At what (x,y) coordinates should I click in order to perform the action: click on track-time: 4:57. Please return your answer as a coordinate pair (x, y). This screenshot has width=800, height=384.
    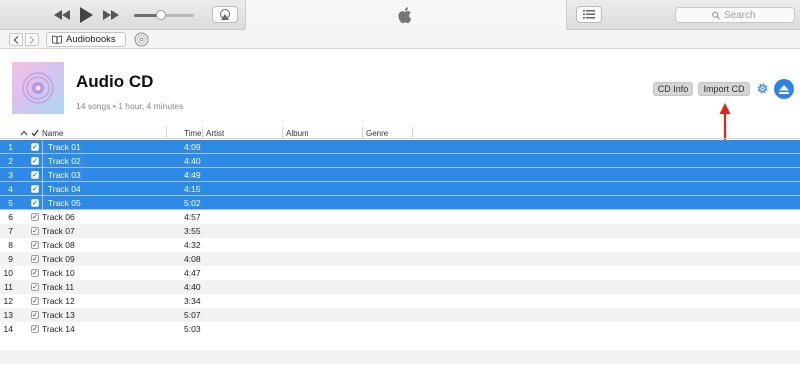
    Looking at the image, I should click on (192, 217).